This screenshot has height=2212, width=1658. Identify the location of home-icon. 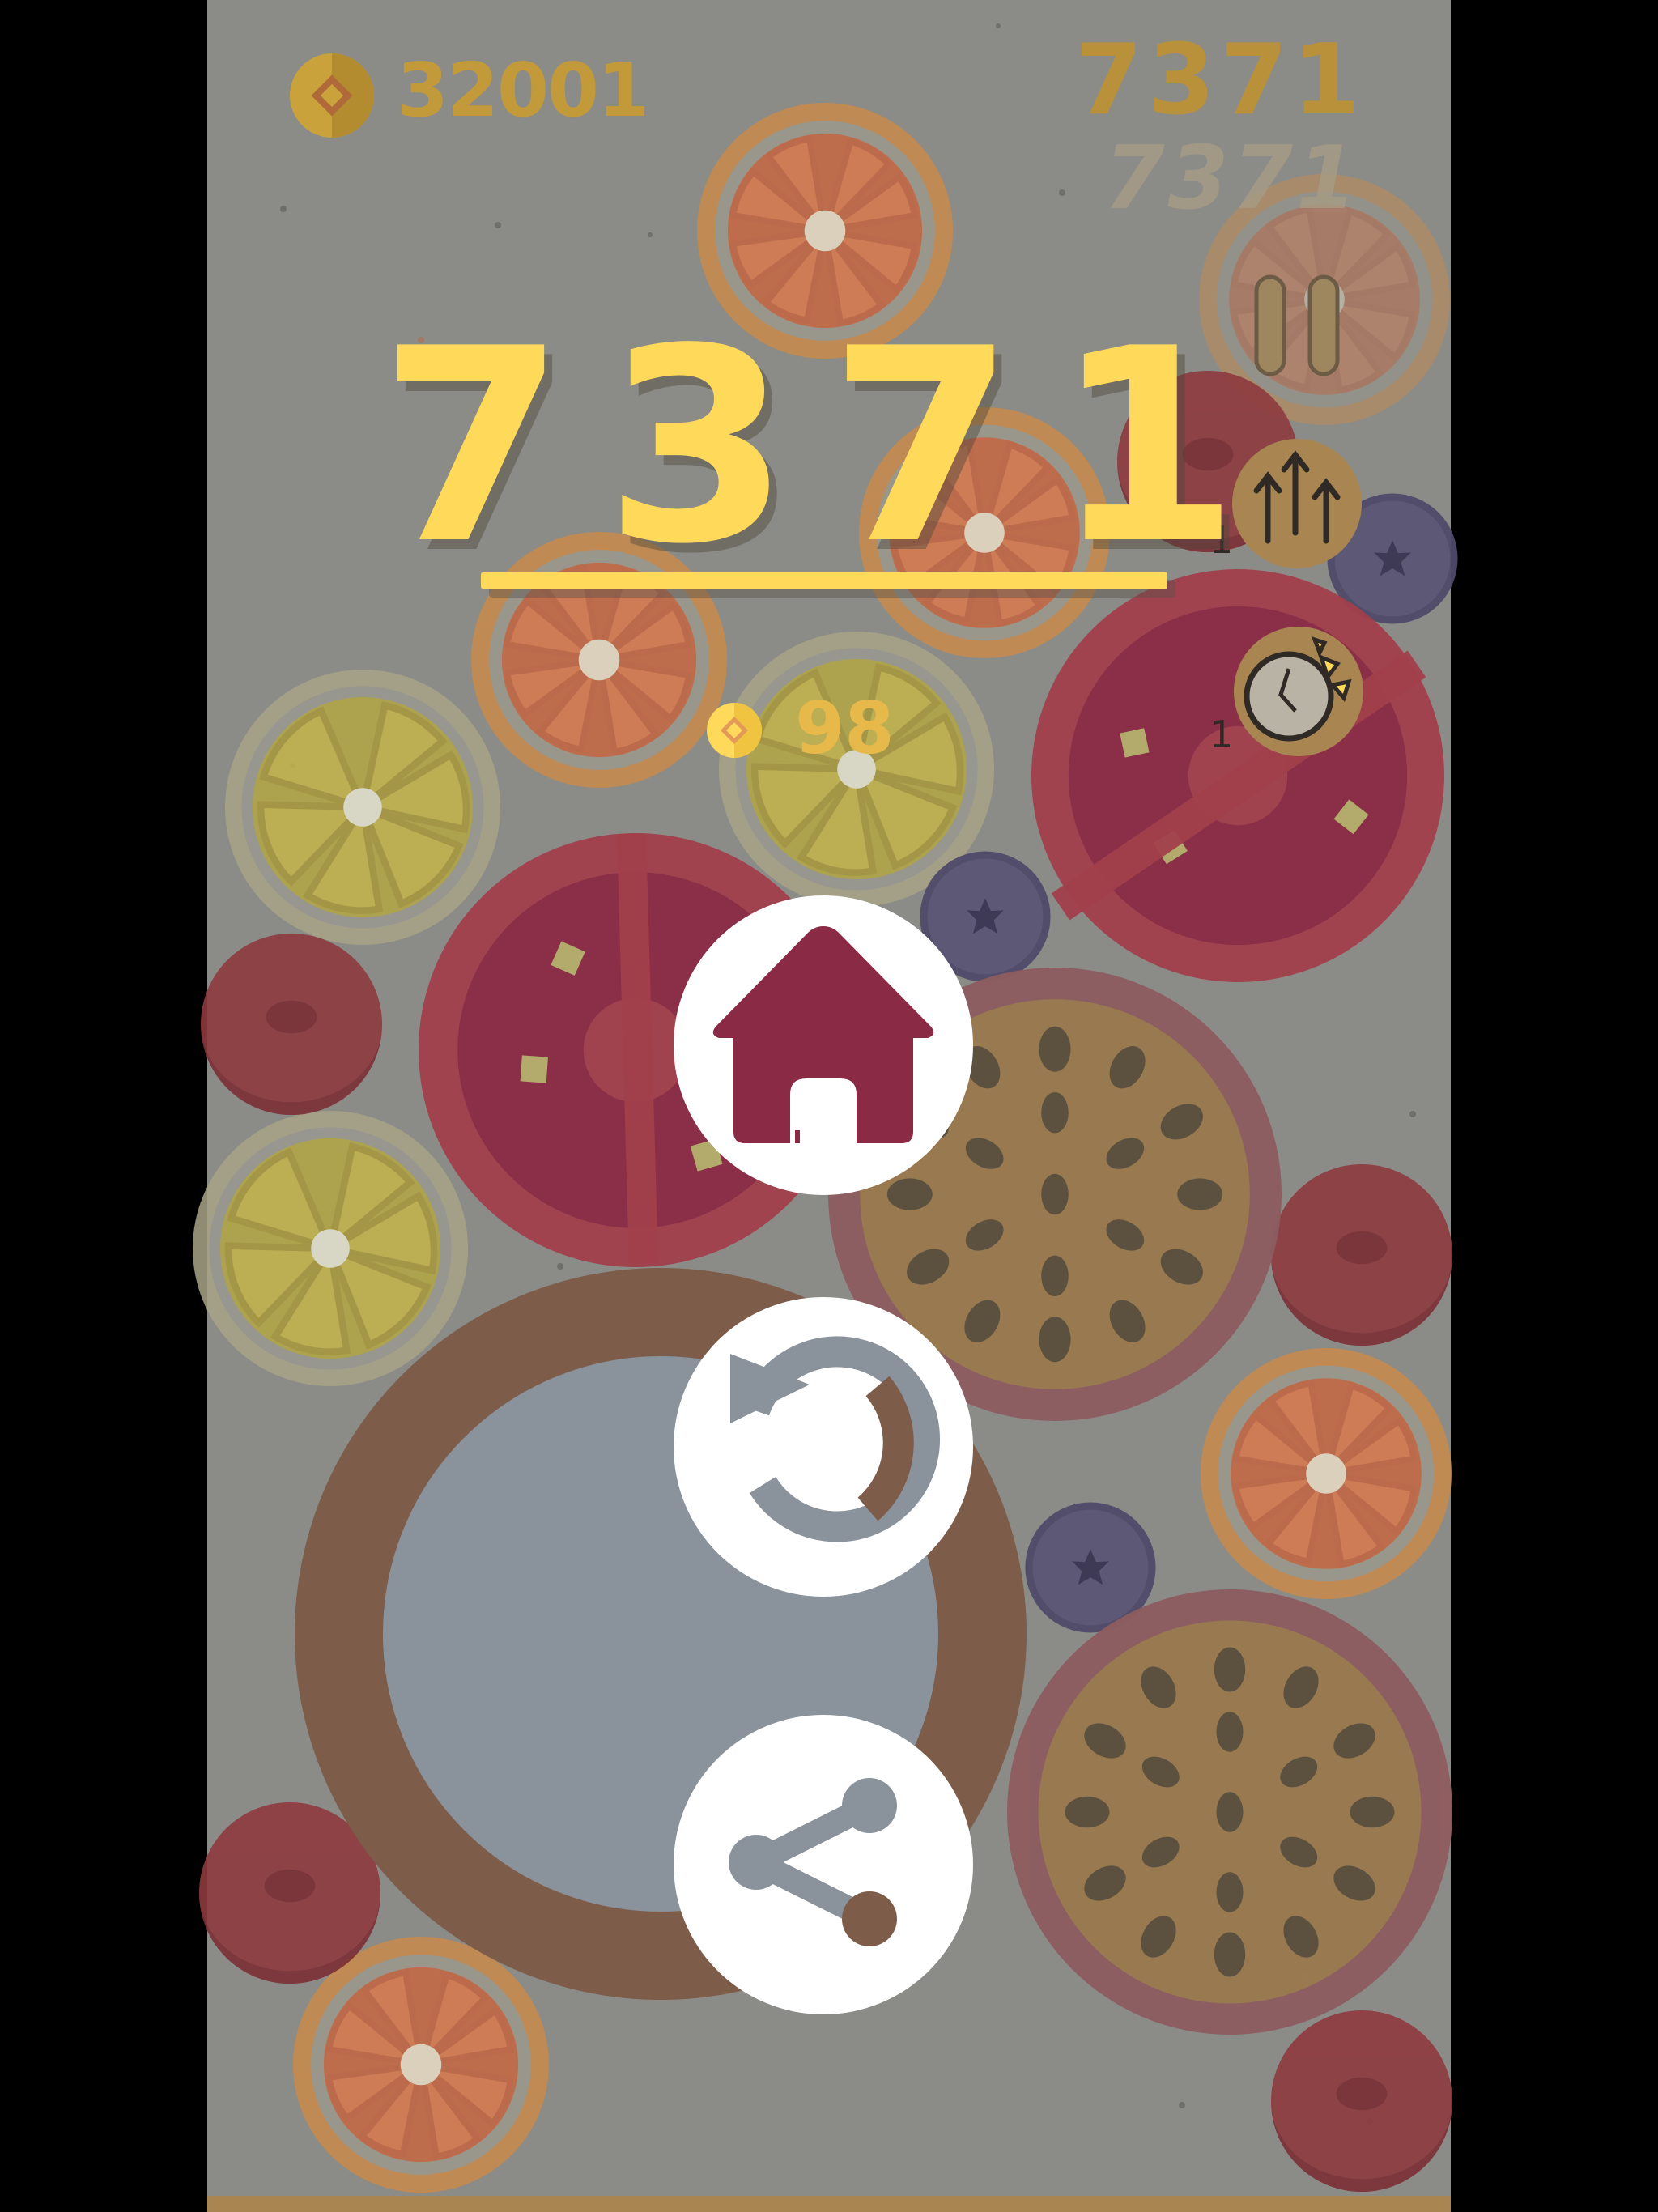
(823, 1035).